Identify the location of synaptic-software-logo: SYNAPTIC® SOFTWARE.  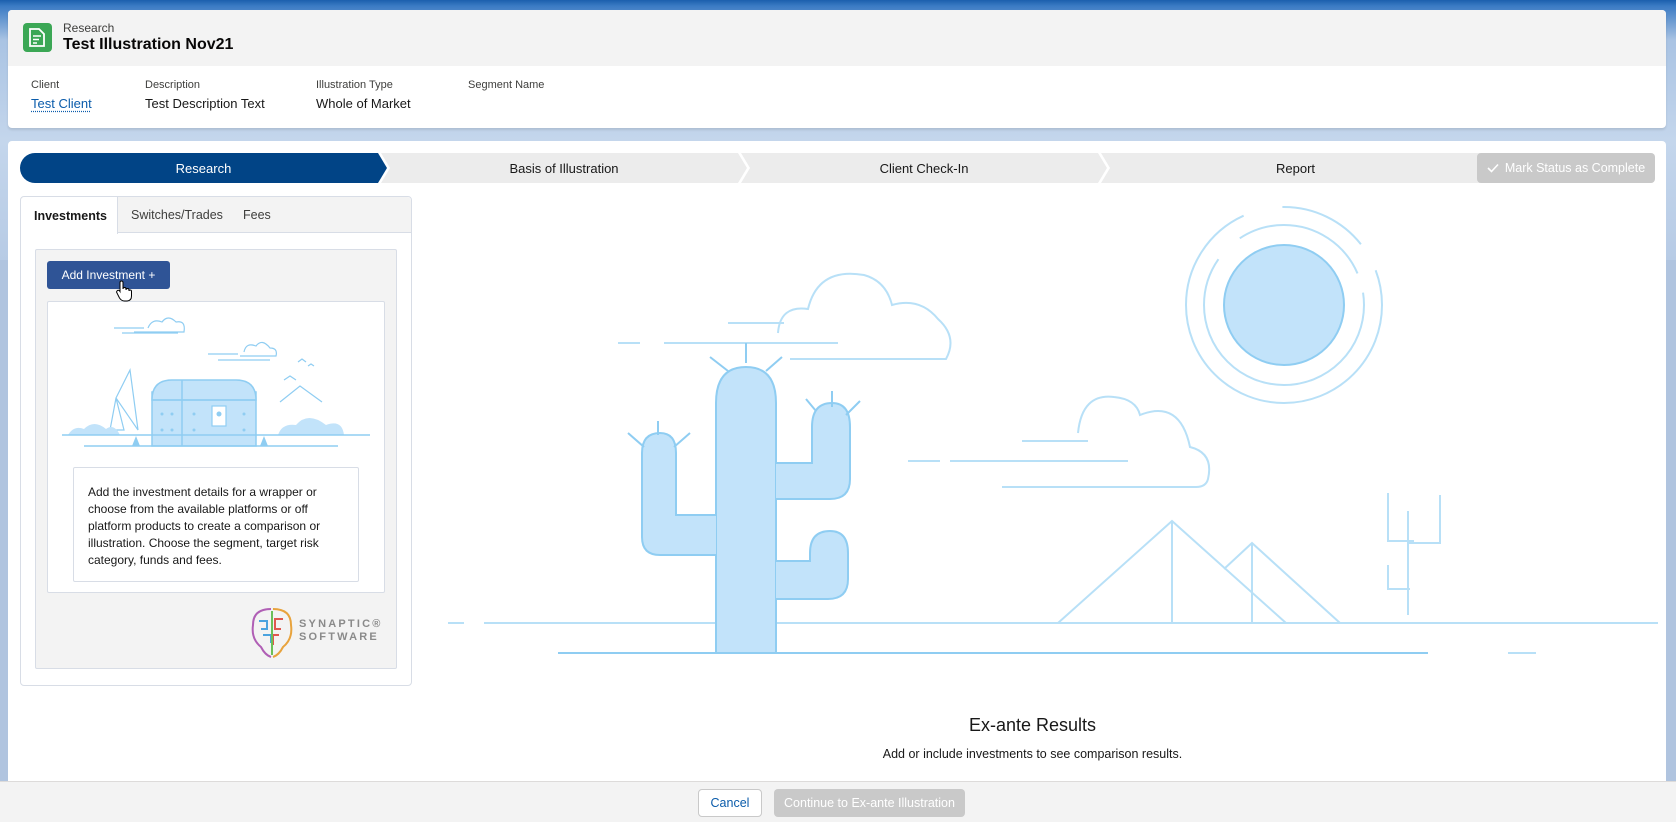
(319, 633).